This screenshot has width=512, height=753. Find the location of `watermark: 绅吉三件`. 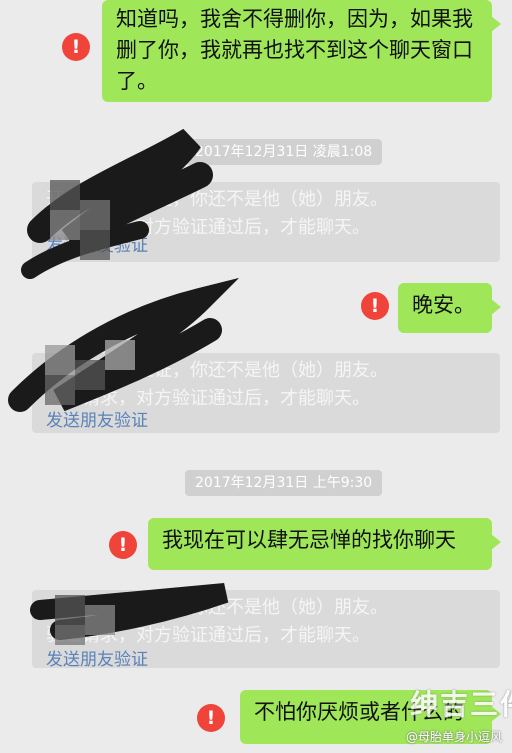

watermark: 绅吉三件 is located at coordinates (461, 704).